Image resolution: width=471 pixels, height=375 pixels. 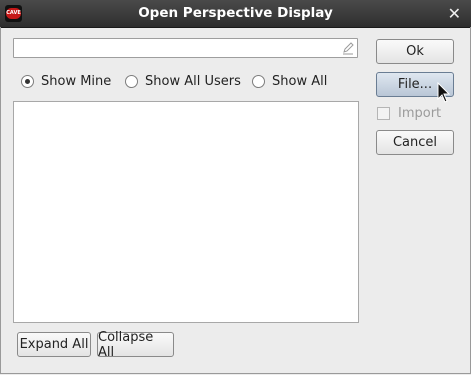 I want to click on window-title: Open Perspective Display, so click(x=235, y=13).